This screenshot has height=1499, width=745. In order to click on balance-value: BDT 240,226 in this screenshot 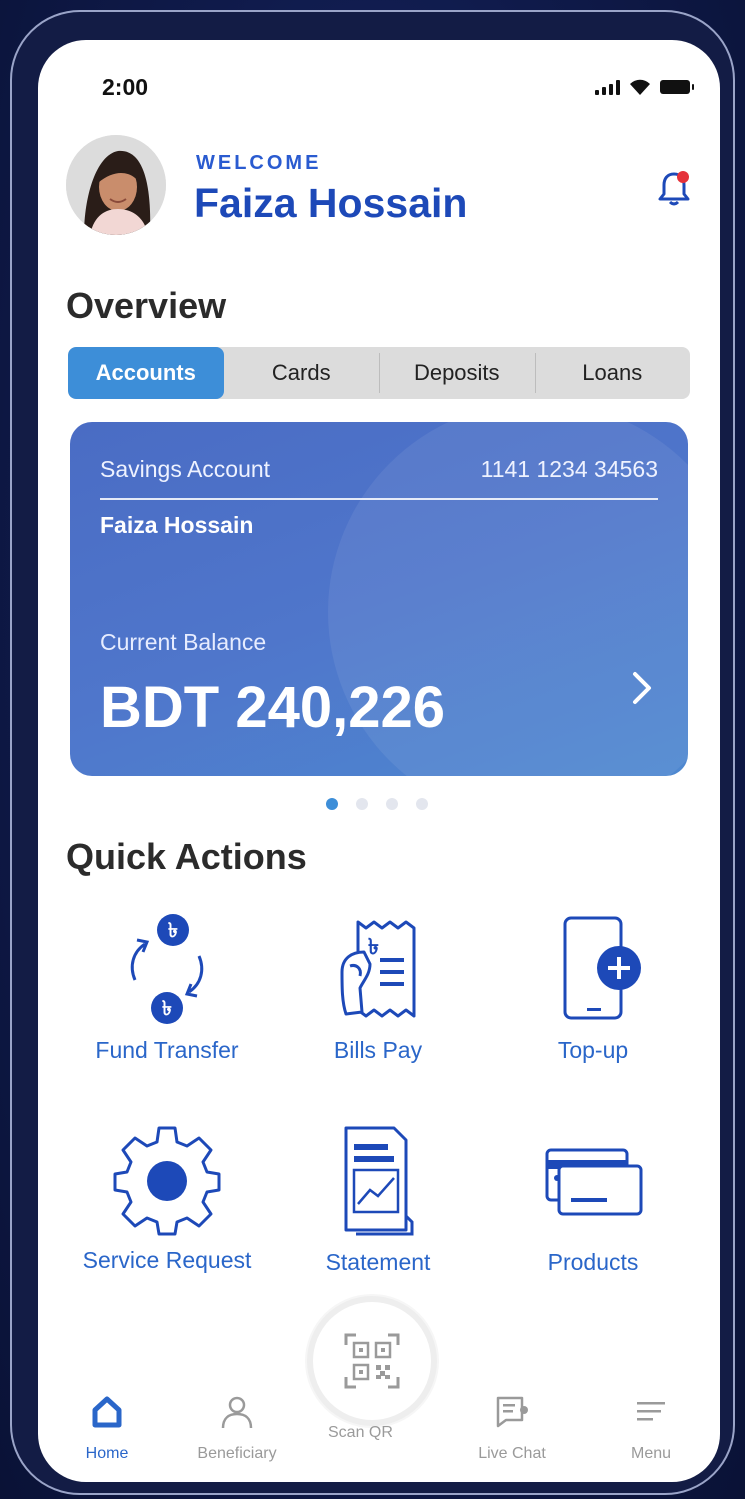, I will do `click(272, 707)`.